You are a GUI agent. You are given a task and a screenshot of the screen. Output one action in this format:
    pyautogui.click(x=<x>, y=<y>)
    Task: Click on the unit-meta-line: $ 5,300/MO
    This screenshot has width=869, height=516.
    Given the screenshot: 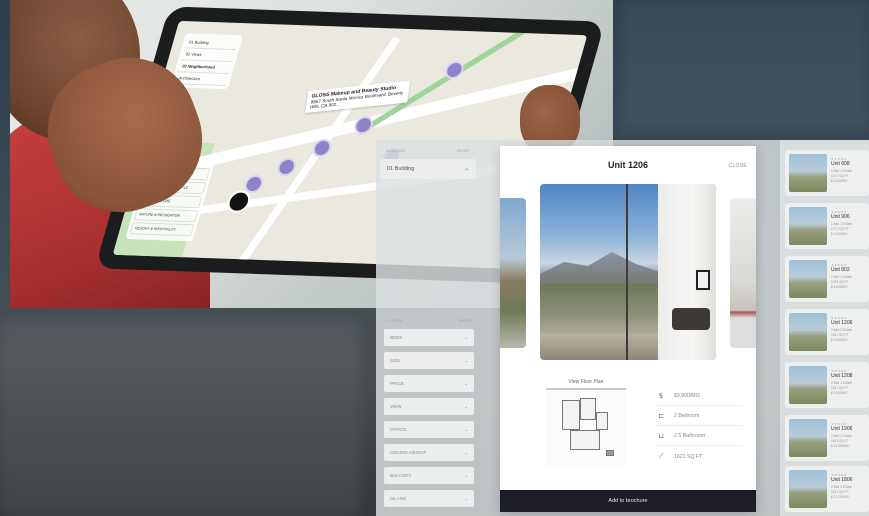 What is the action you would take?
    pyautogui.click(x=839, y=234)
    